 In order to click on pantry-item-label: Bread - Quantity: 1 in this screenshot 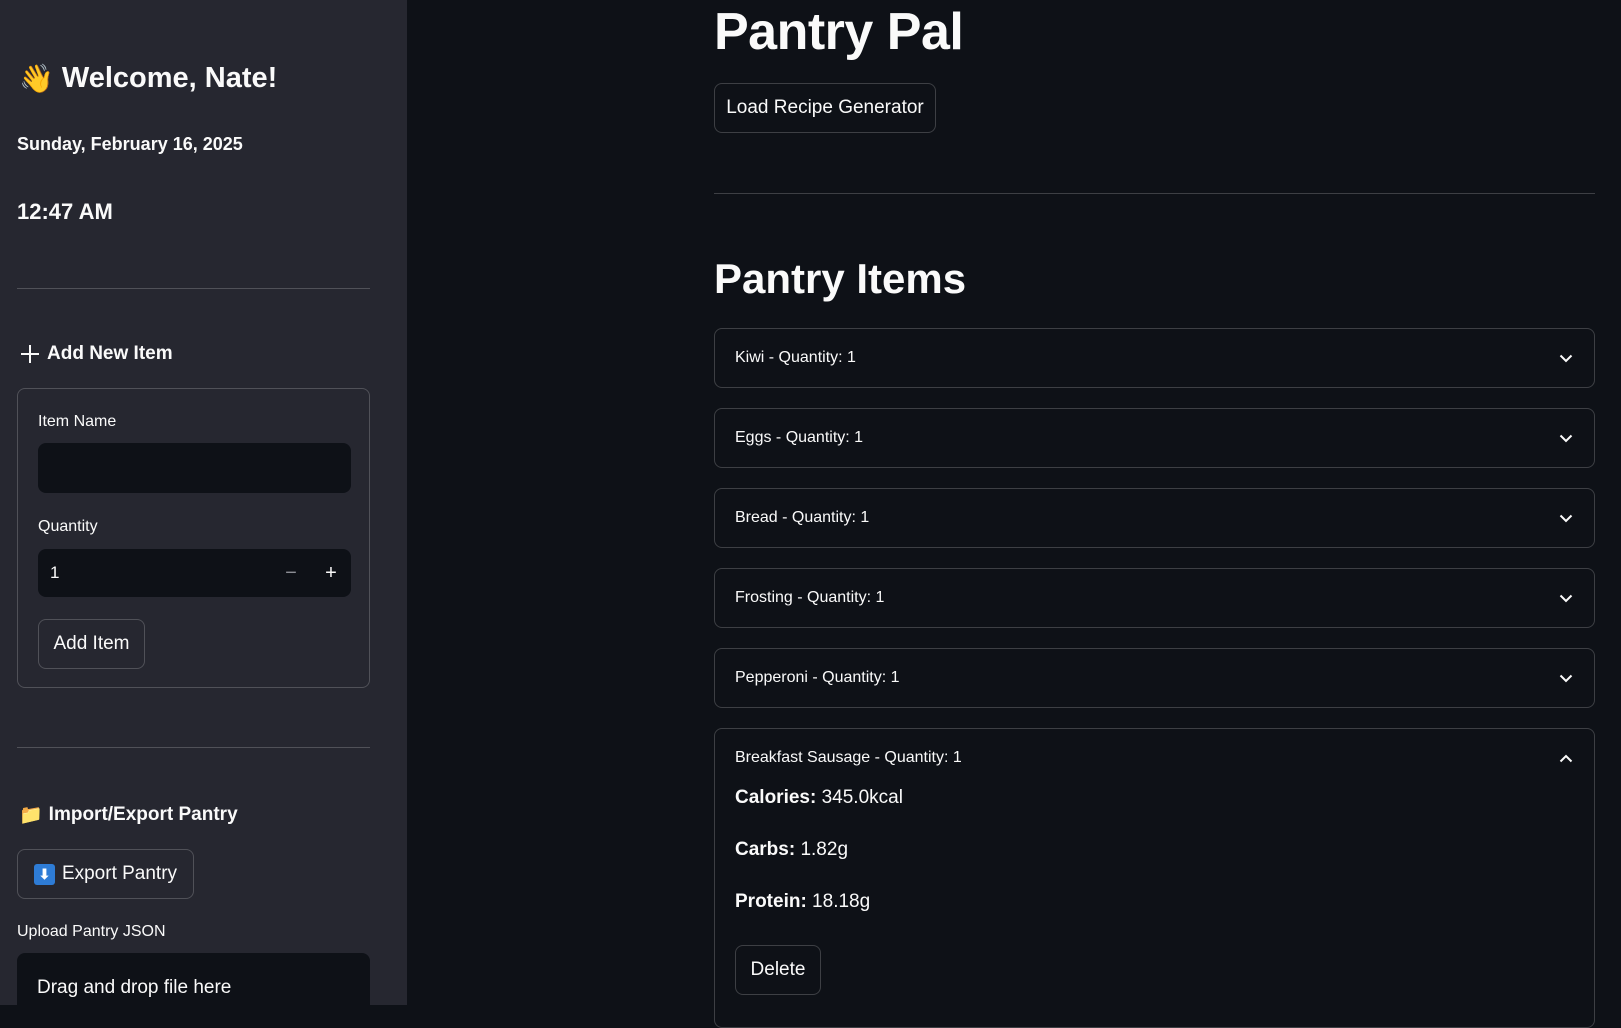, I will do `click(802, 517)`.